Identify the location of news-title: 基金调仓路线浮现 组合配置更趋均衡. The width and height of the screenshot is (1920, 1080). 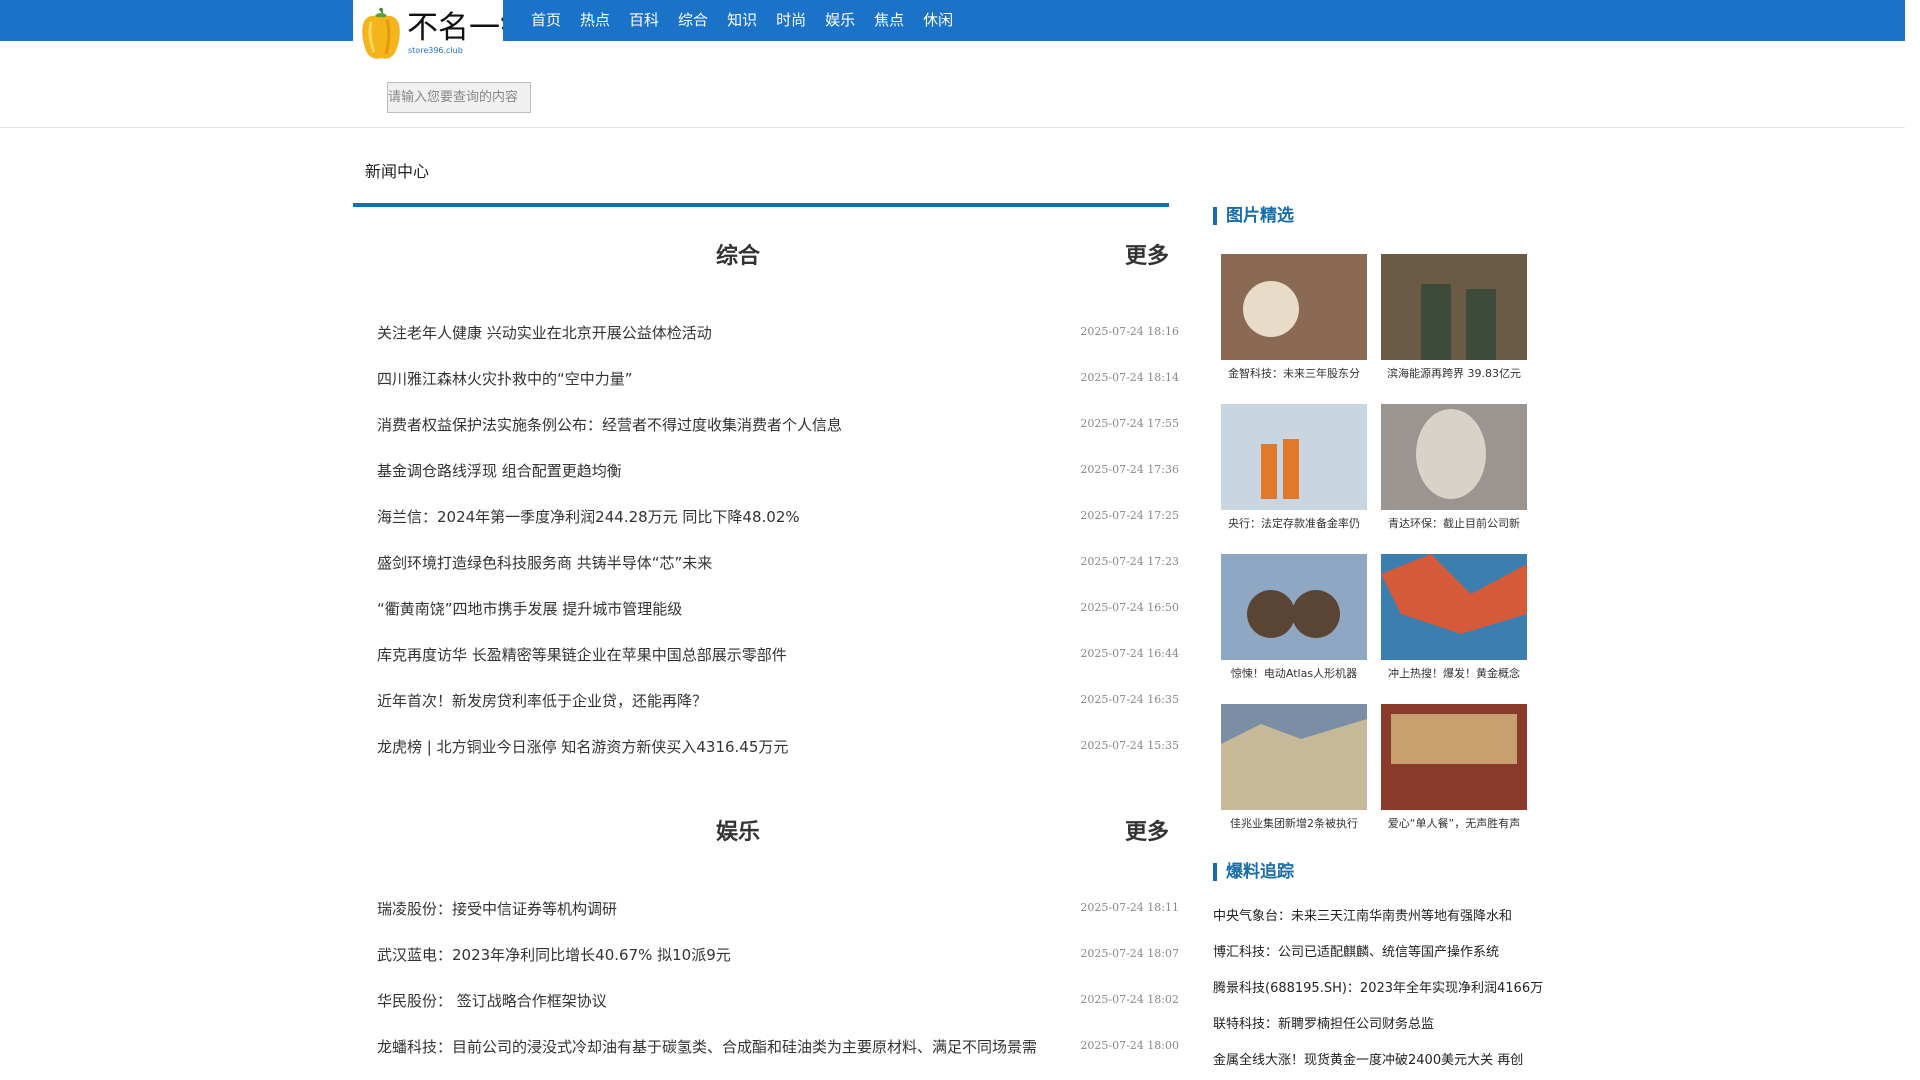
(727, 470).